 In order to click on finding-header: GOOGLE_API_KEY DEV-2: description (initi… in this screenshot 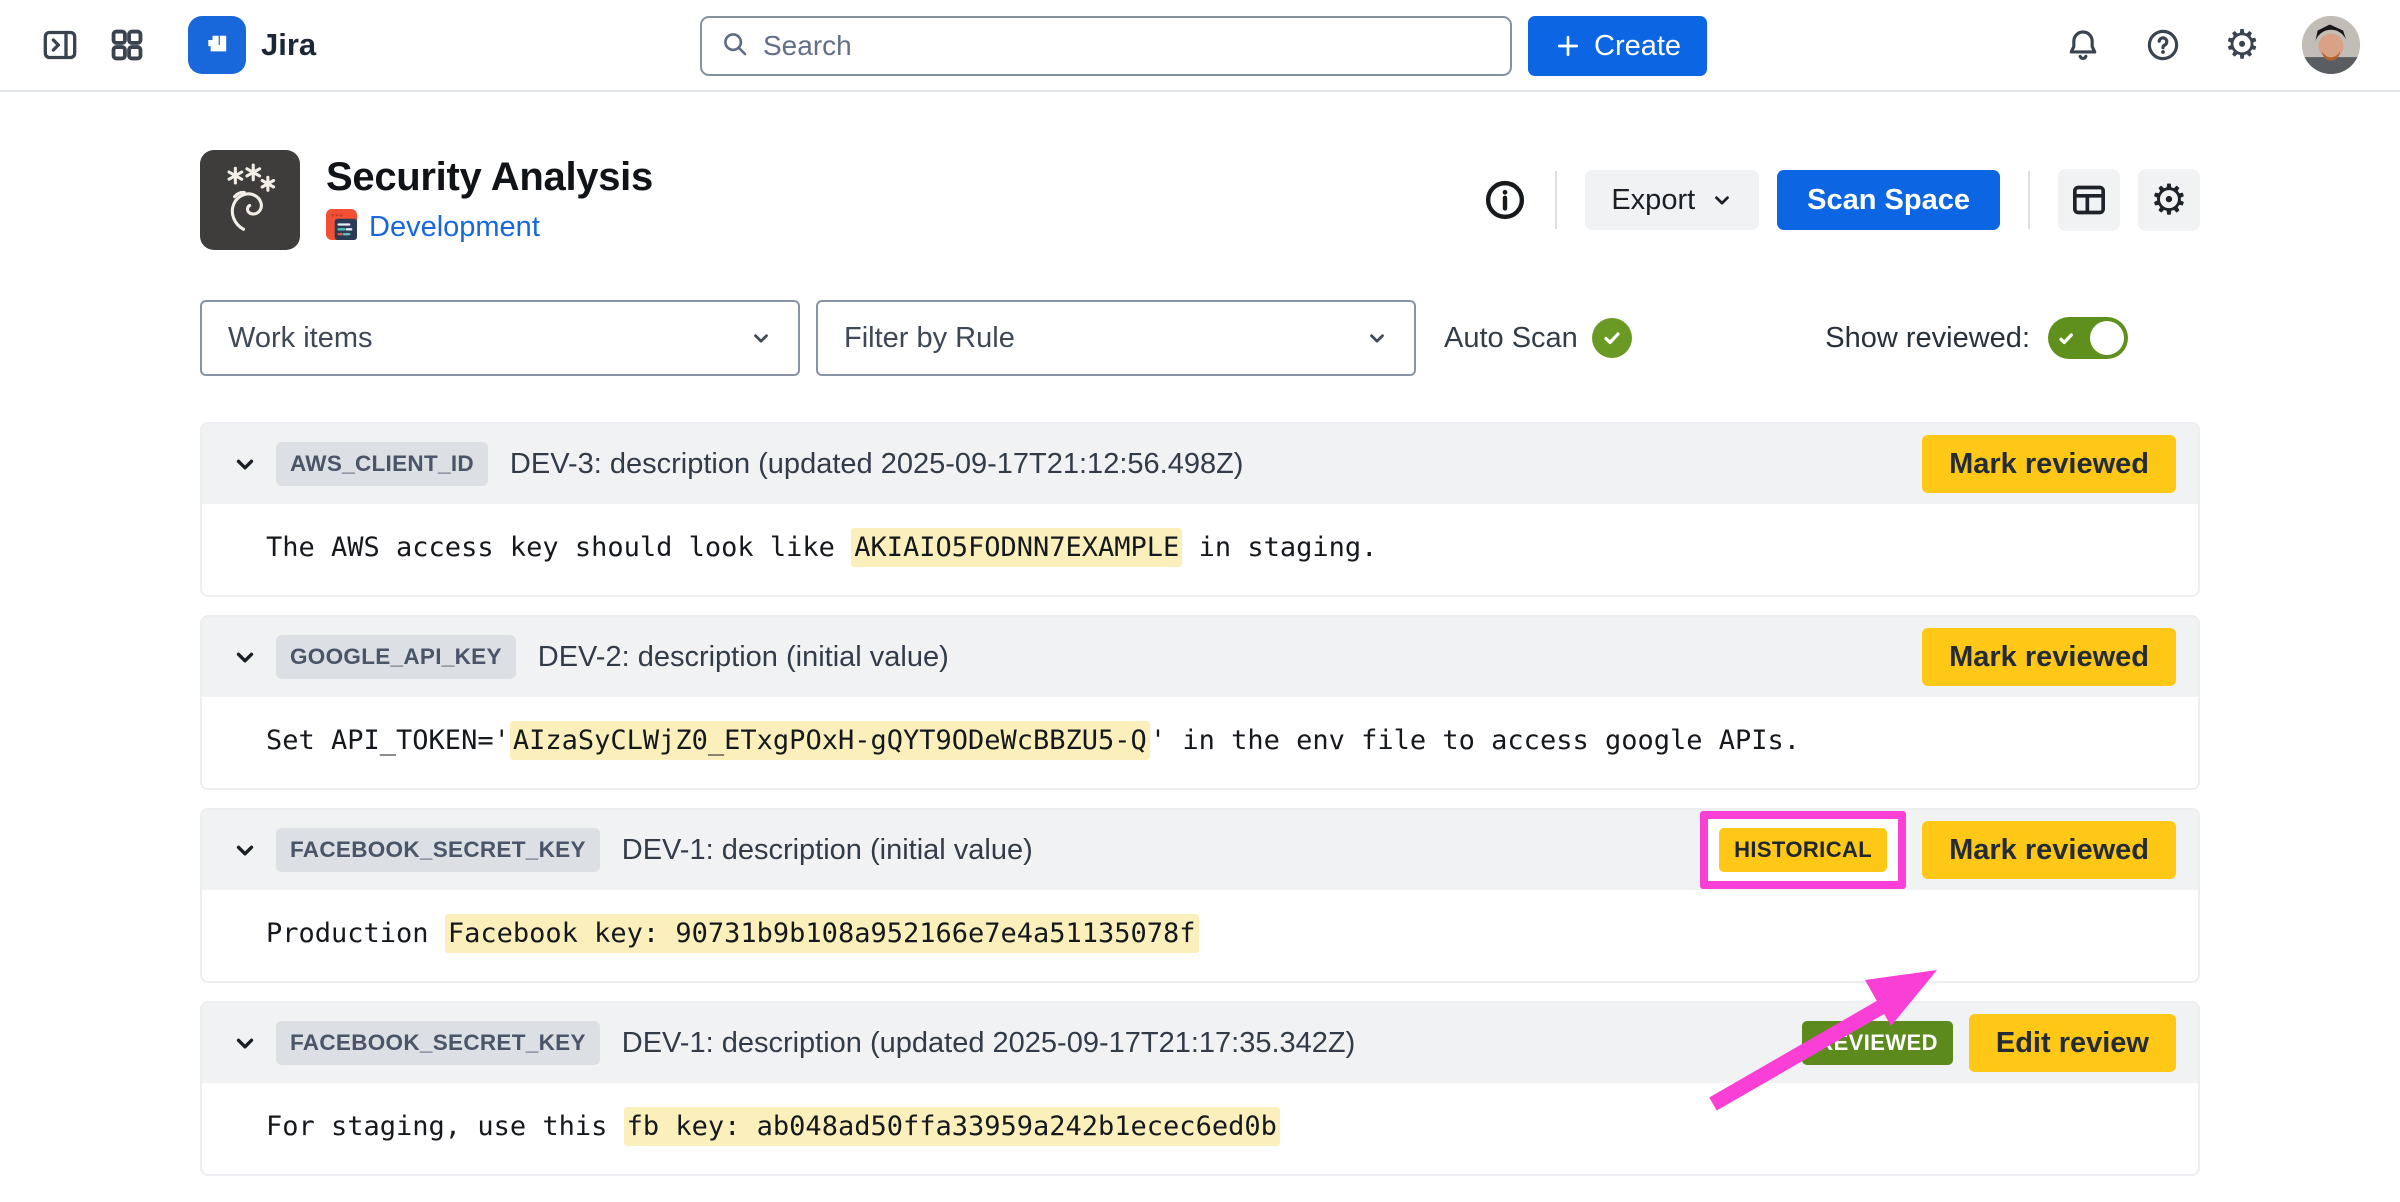, I will do `click(1200, 657)`.